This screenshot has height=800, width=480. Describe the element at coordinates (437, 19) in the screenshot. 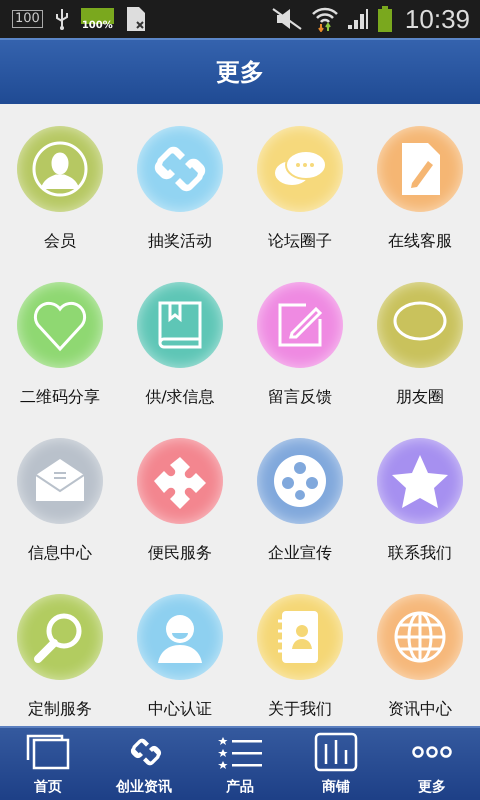

I see `clock: 10:39` at that location.